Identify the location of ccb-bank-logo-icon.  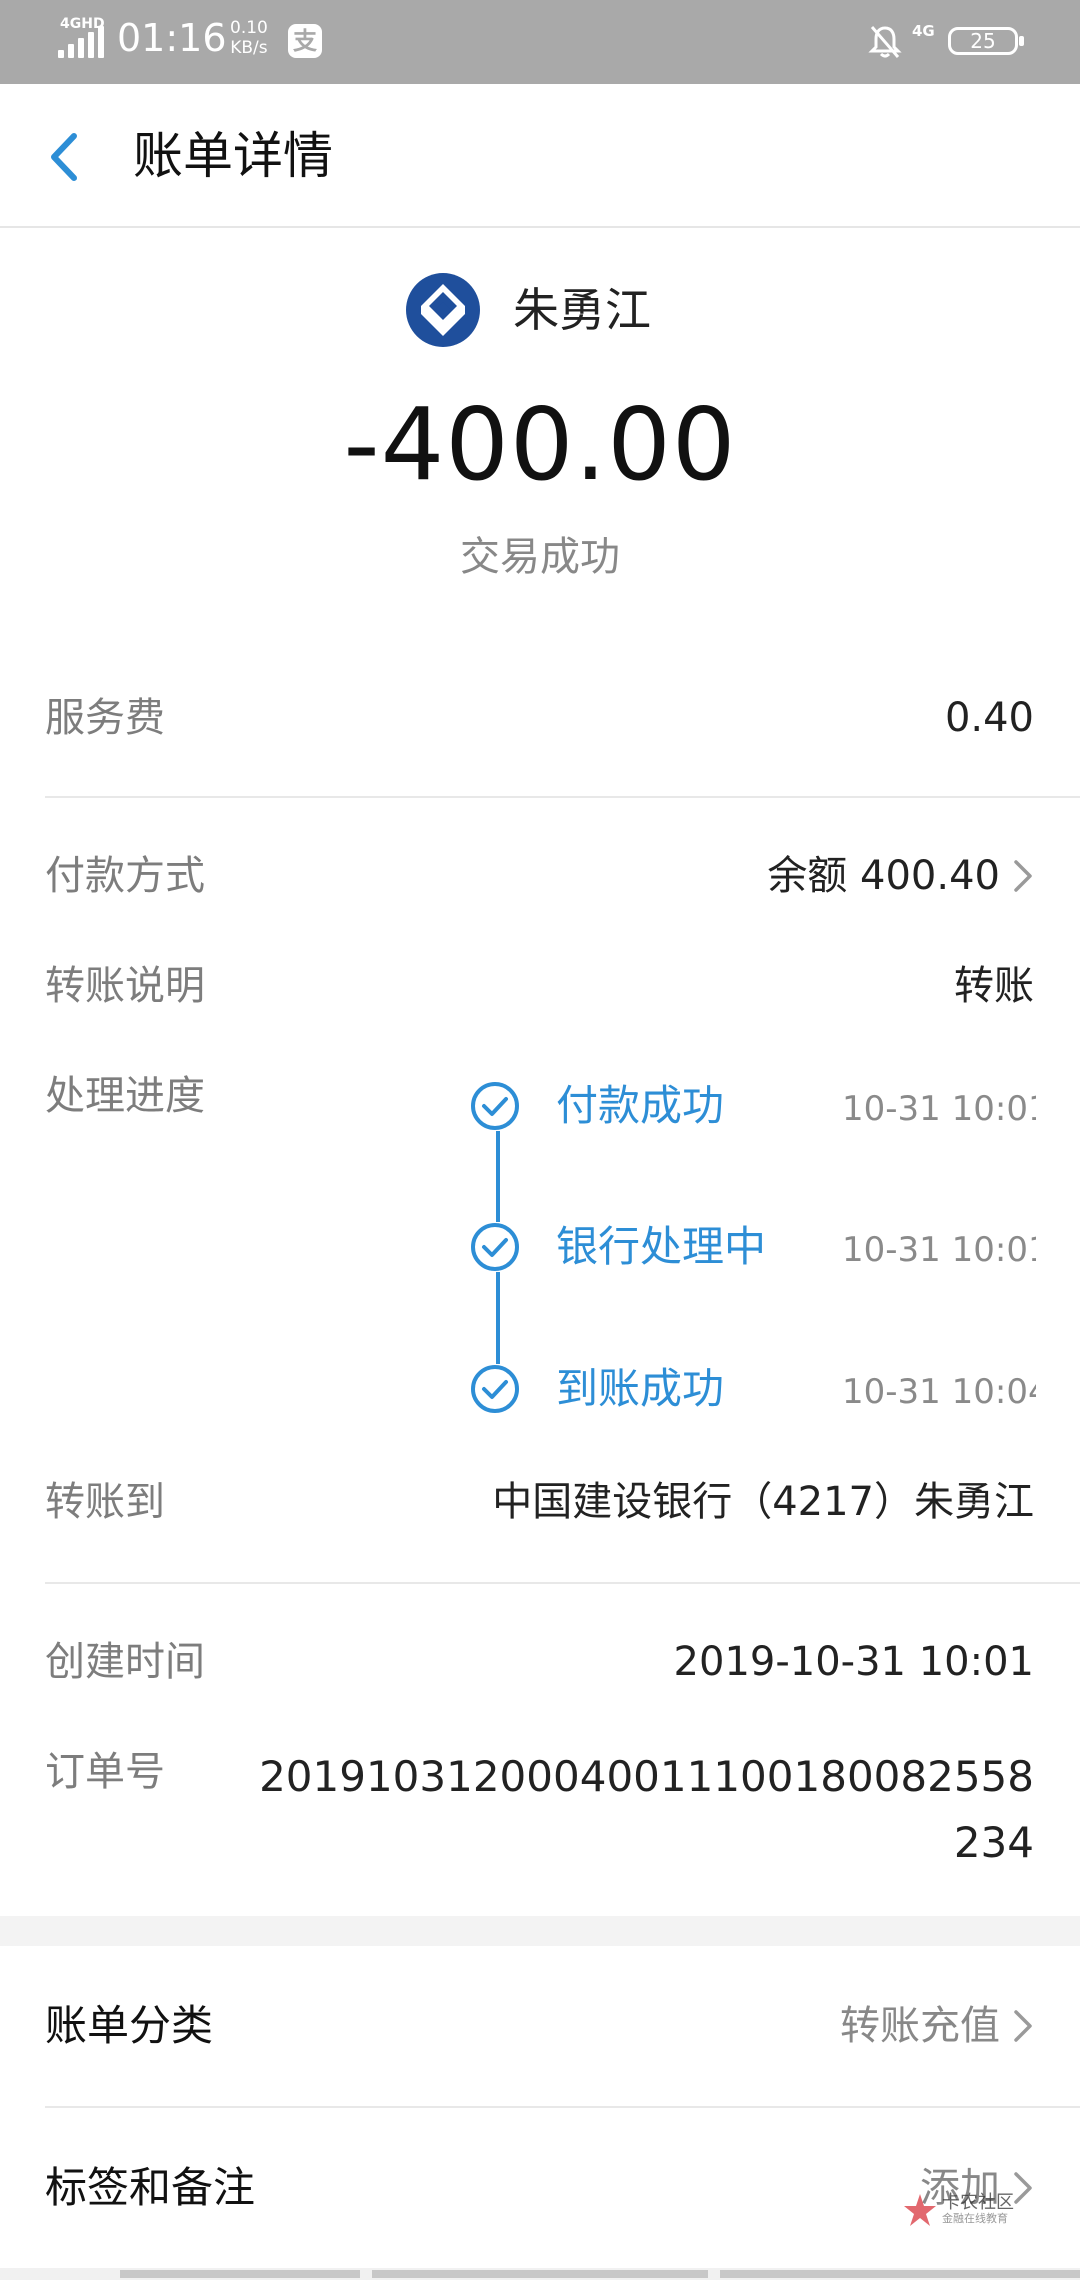
(443, 310).